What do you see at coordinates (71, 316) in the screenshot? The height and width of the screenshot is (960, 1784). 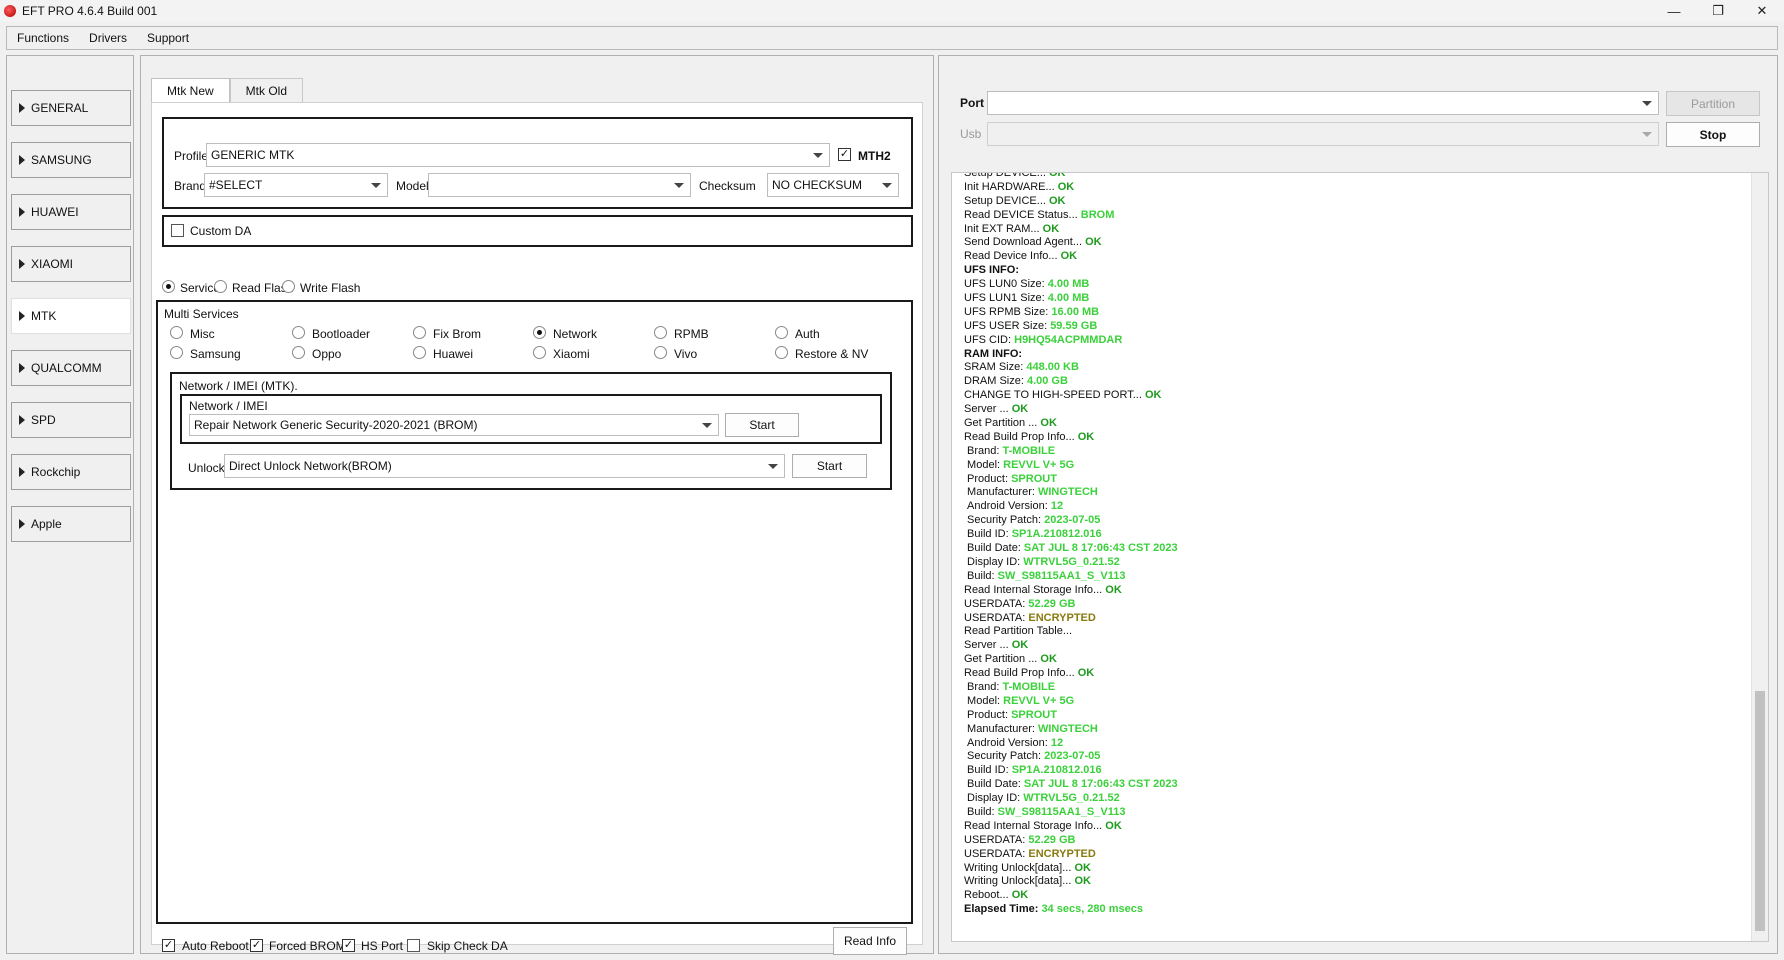 I see `sidebar-item-mtk: MTK` at bounding box center [71, 316].